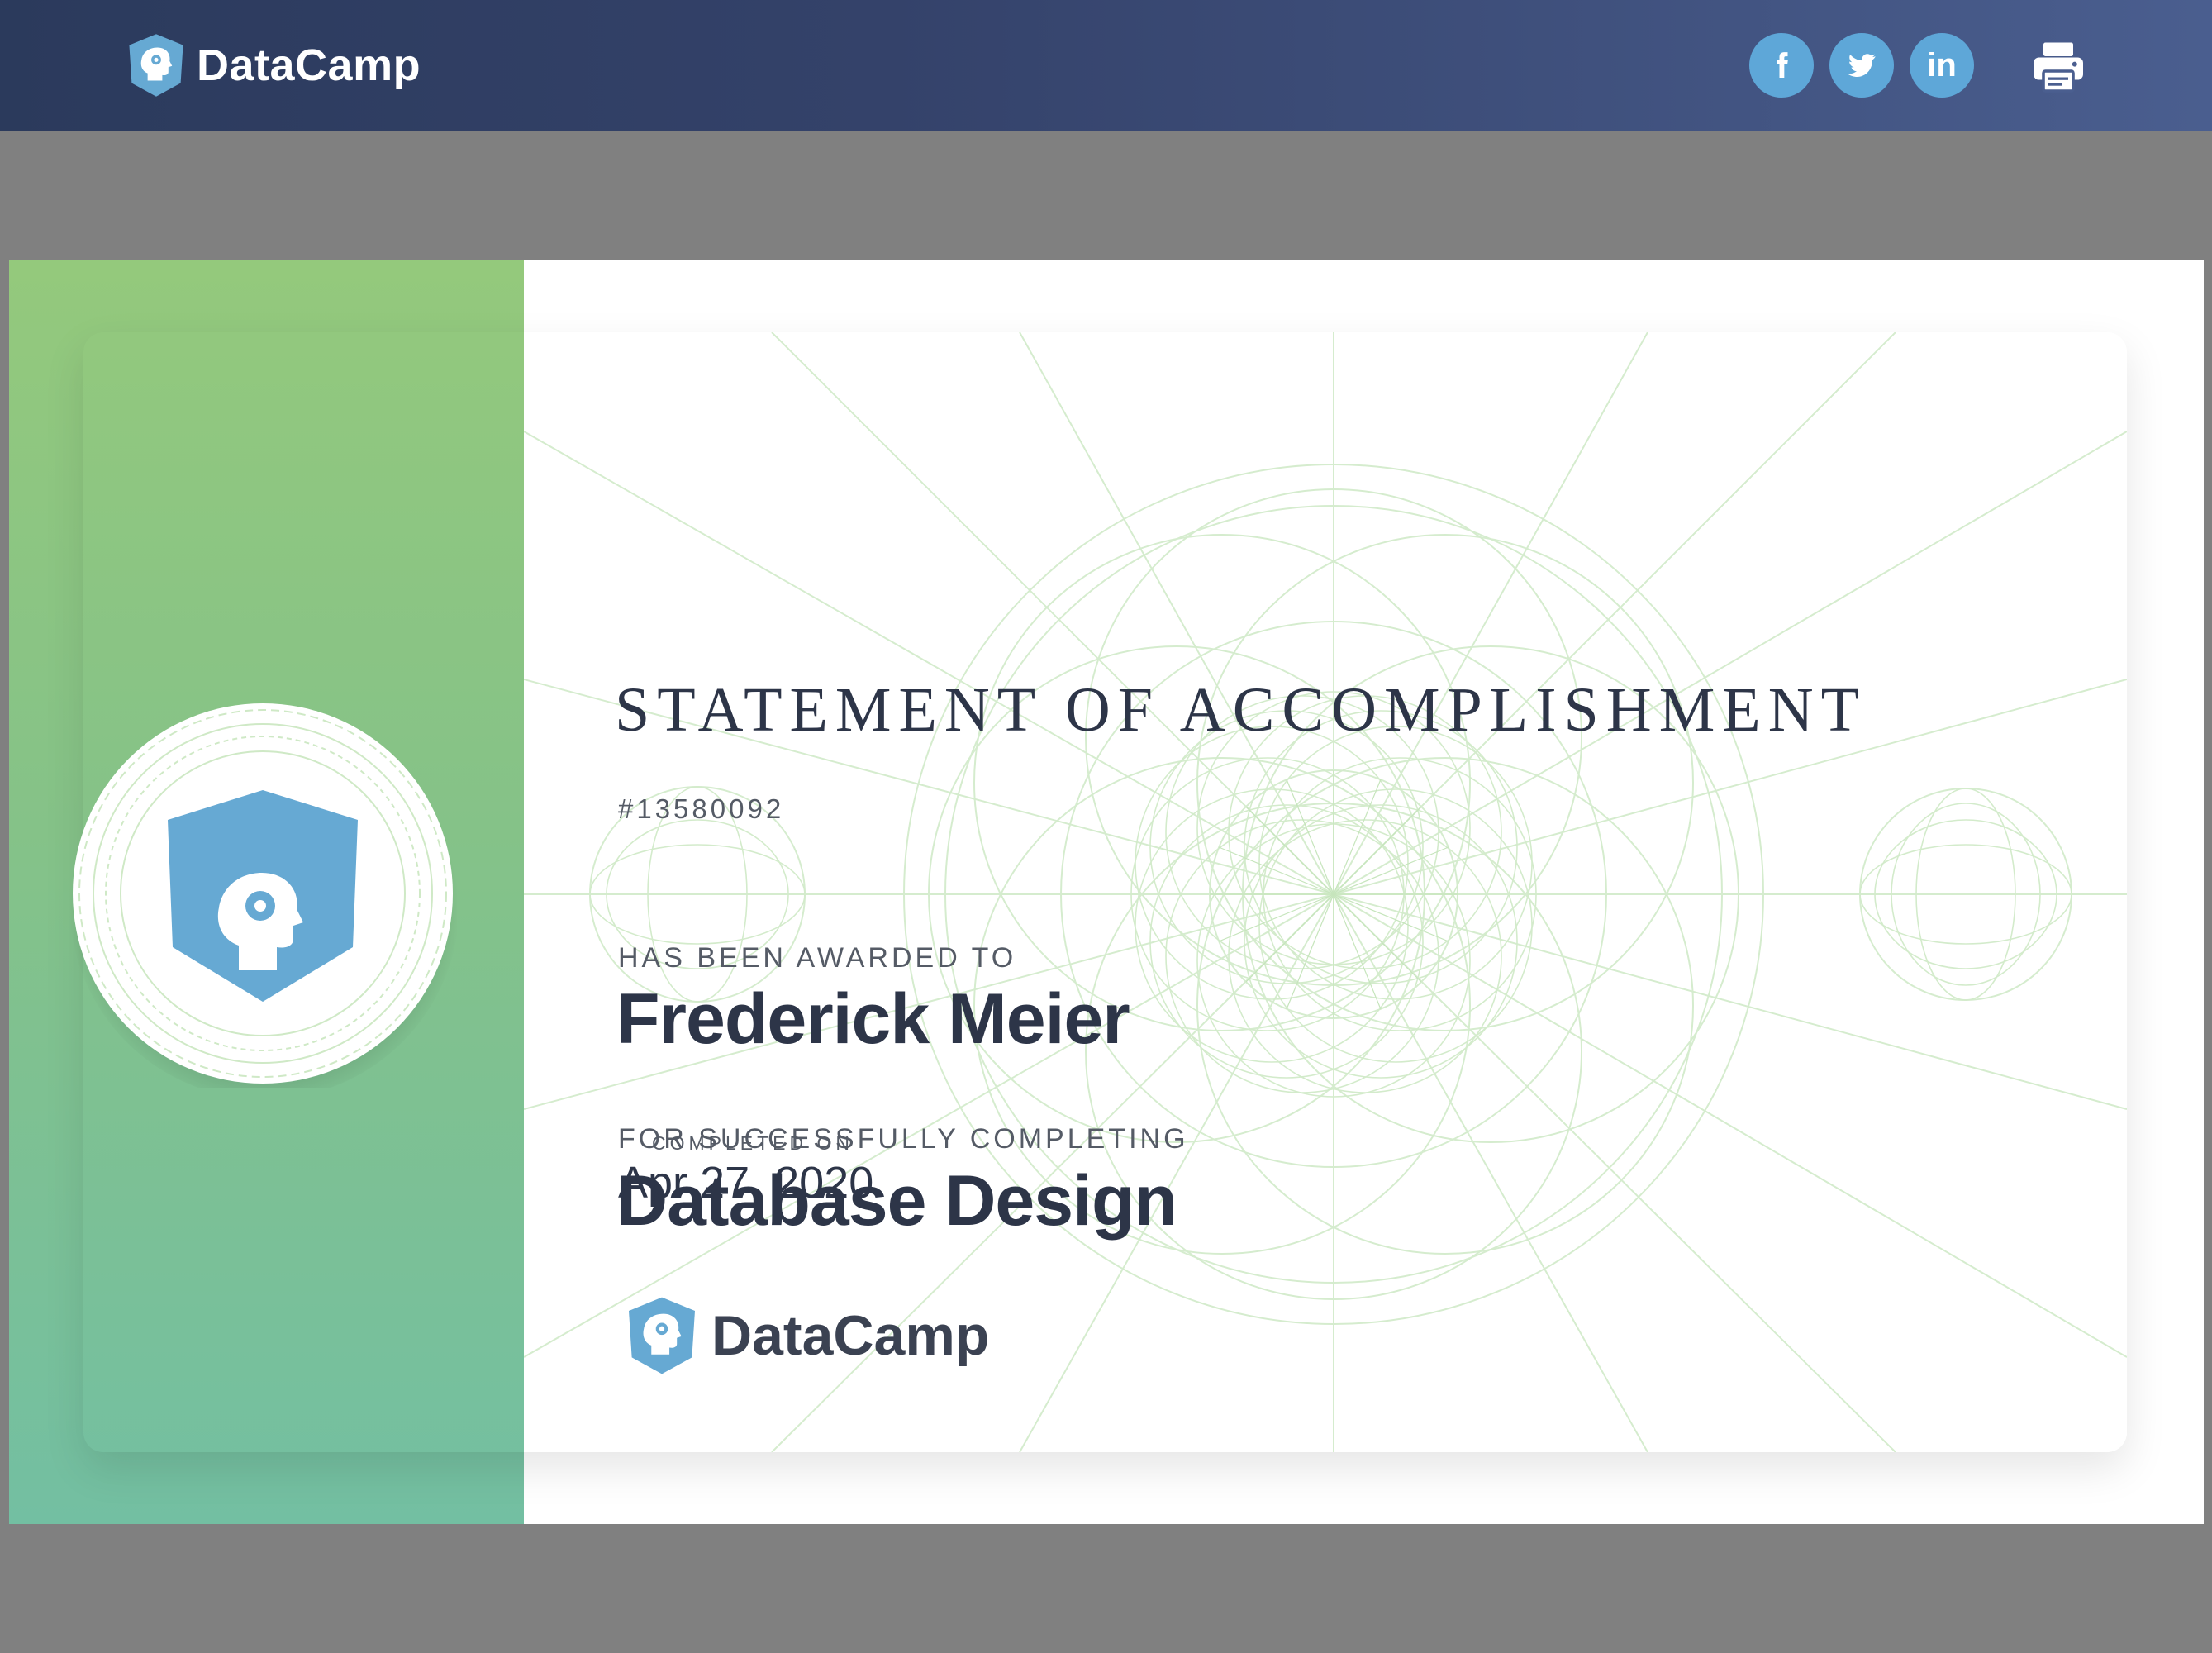  I want to click on linkedin-icon: in, so click(1942, 64).